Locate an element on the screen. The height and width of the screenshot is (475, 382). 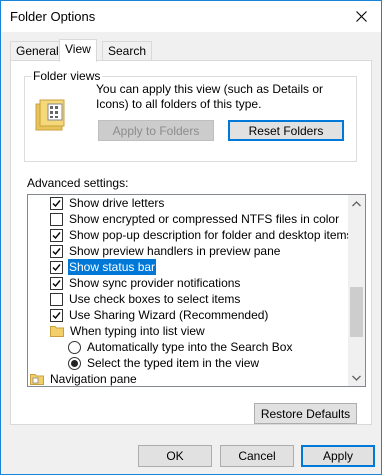
list-item: Select the typed item in the view is located at coordinates (164, 363).